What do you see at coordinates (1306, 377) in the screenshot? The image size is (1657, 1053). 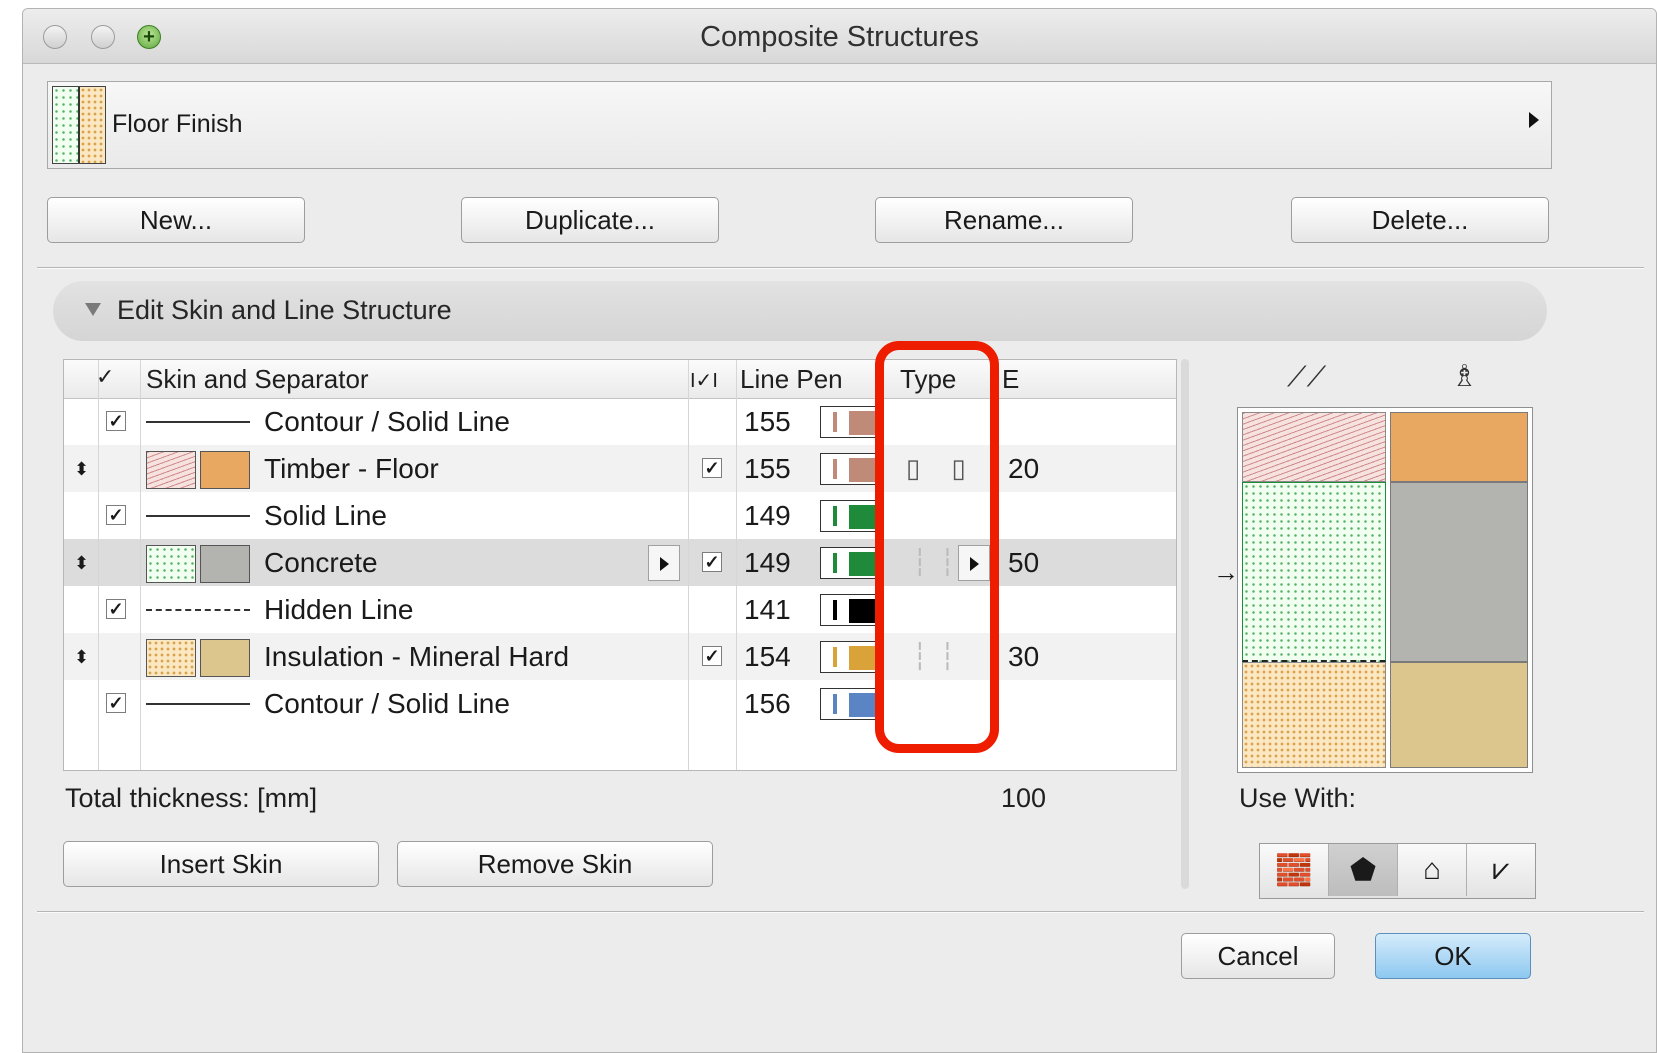 I see `cut-fill-icon: ⟋⟋` at bounding box center [1306, 377].